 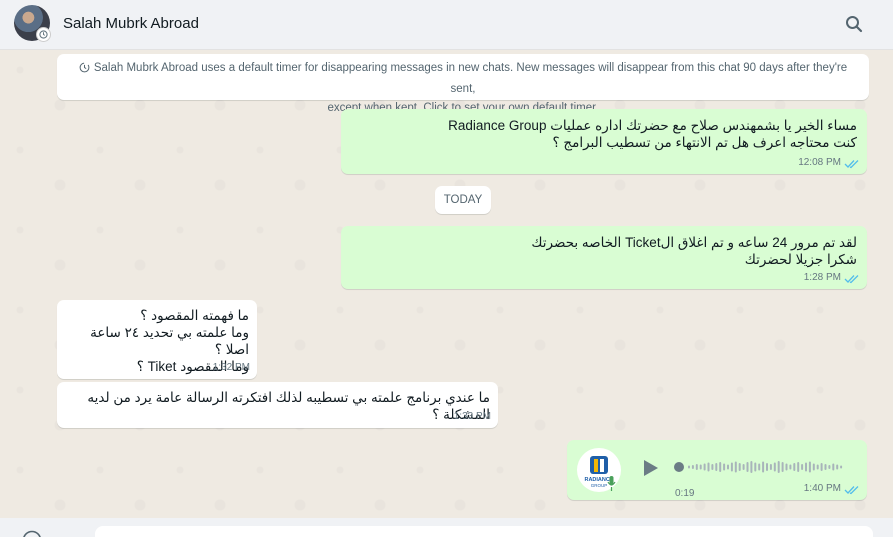 I want to click on message-text-line: ما فهمته المقصود ؟, so click(x=194, y=315).